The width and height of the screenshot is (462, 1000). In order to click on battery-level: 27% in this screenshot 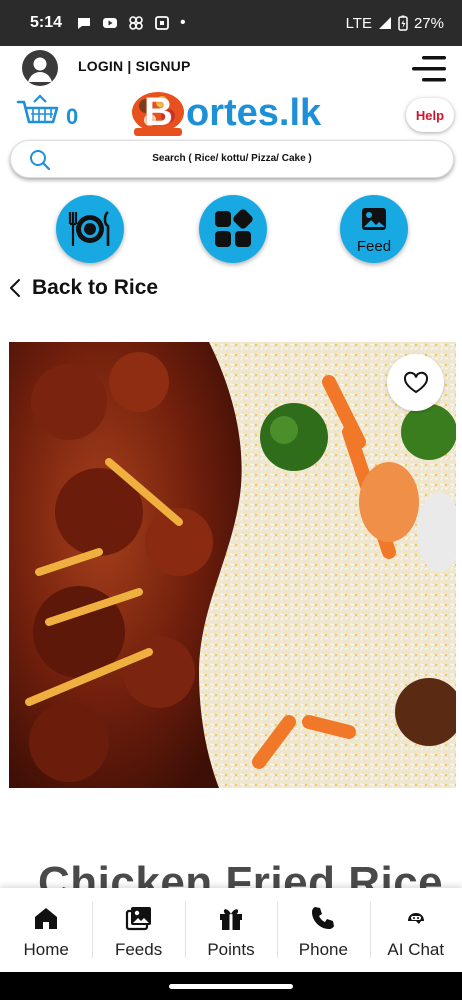, I will do `click(428, 23)`.